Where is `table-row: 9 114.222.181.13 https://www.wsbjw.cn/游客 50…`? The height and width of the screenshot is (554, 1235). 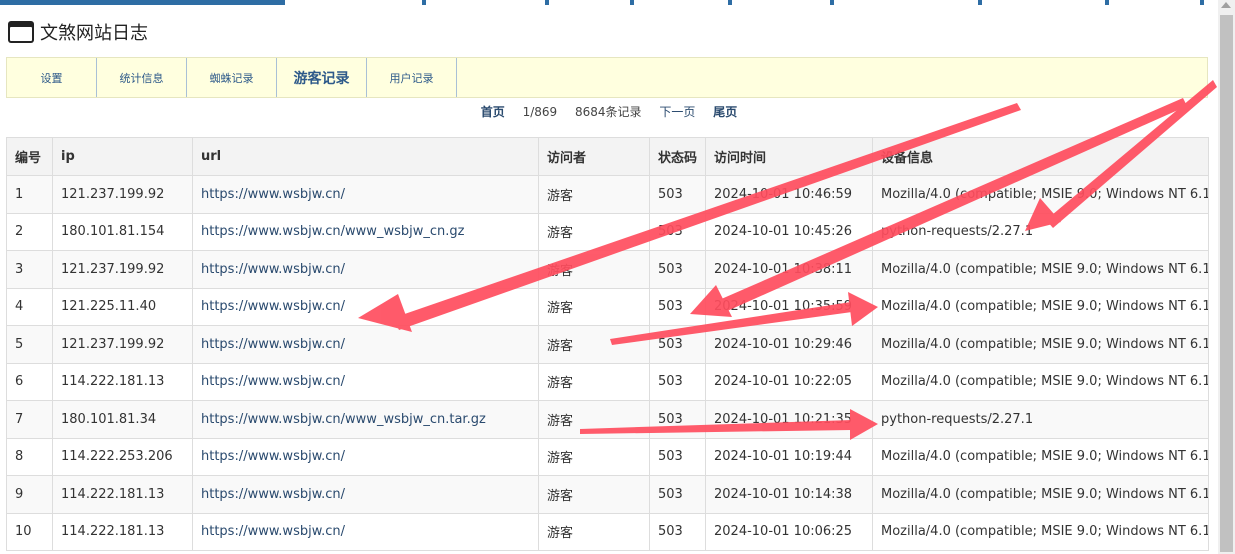
table-row: 9 114.222.181.13 https://www.wsbjw.cn/游客 50… is located at coordinates (607, 494).